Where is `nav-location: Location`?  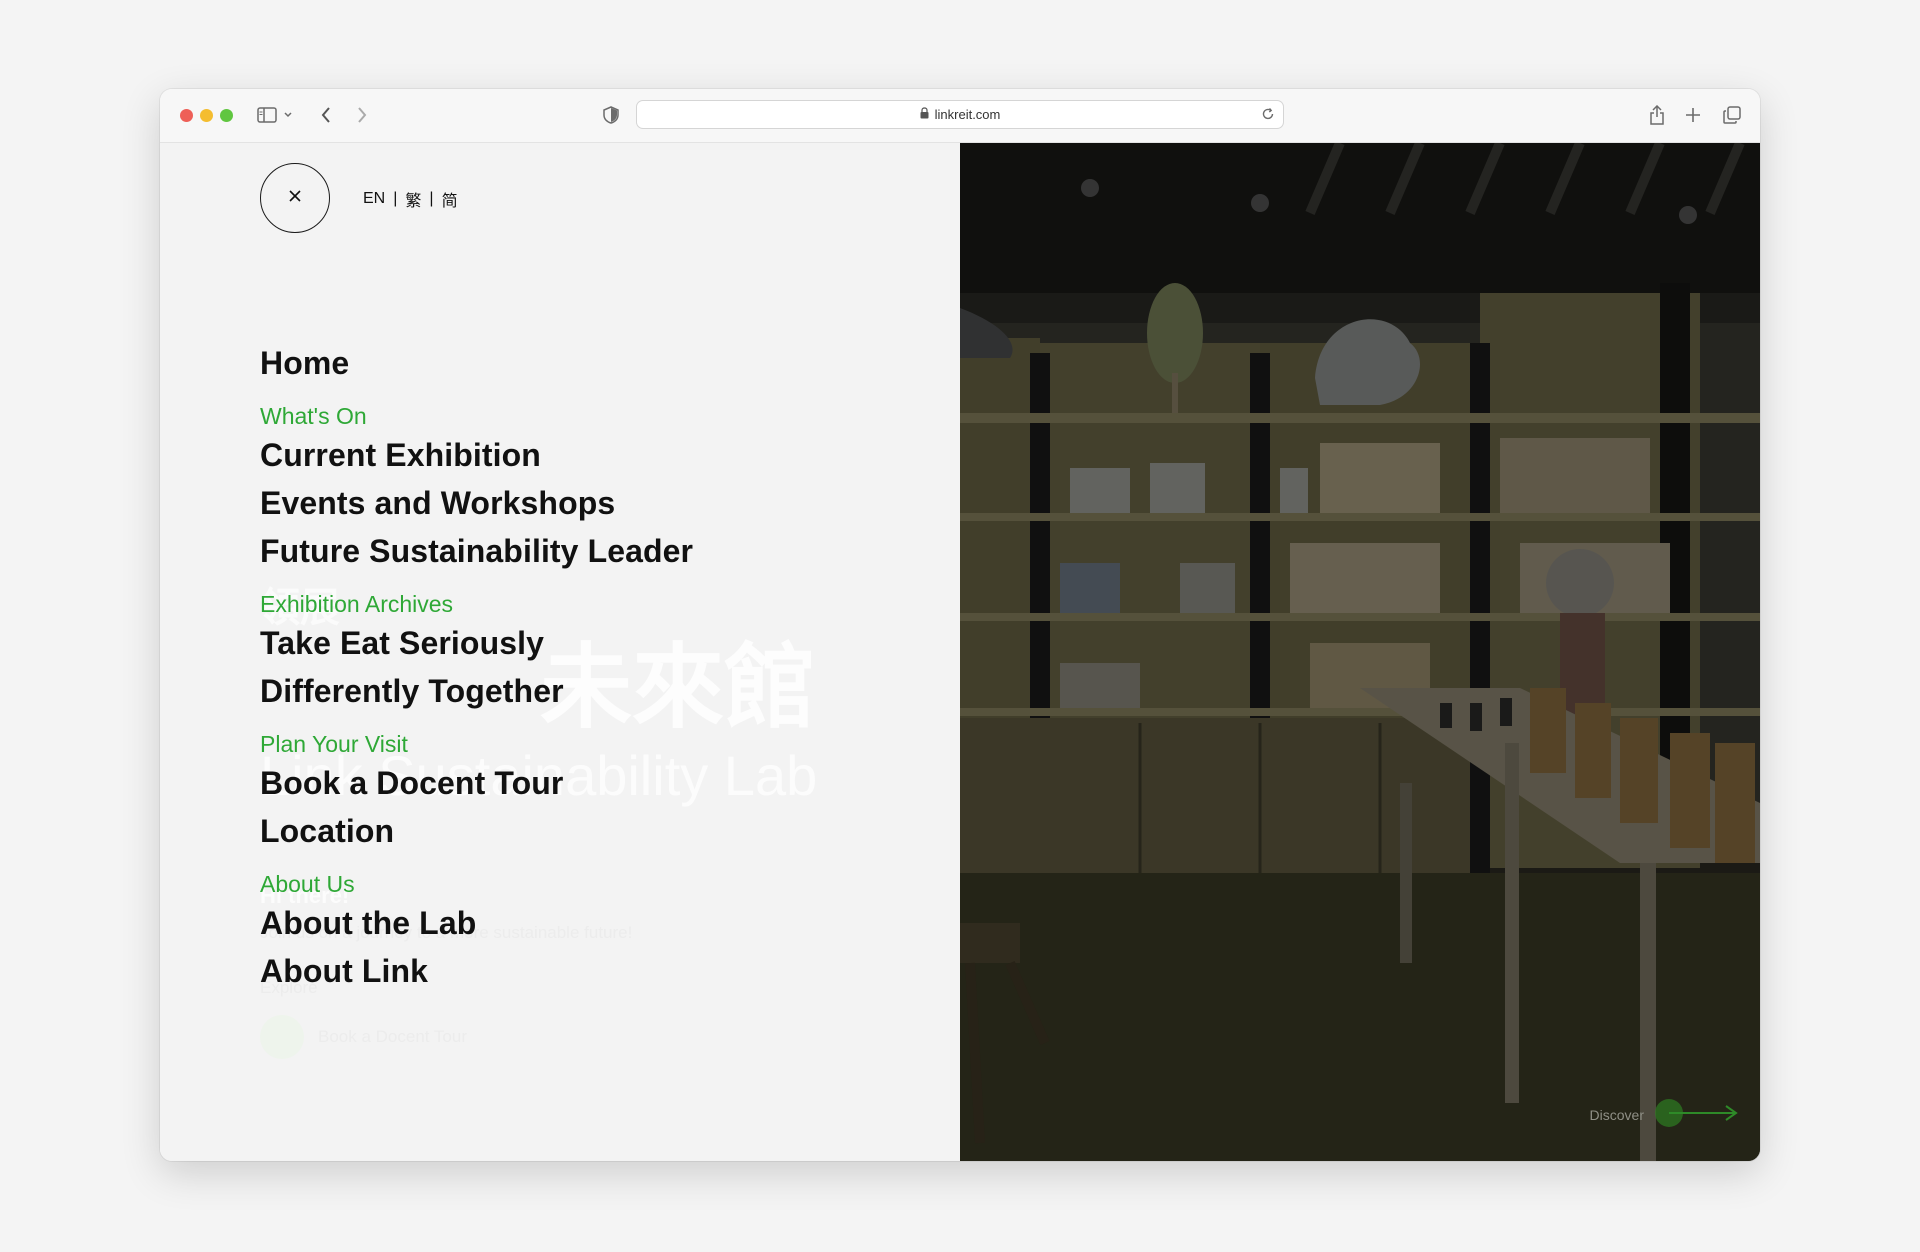 nav-location: Location is located at coordinates (476, 831).